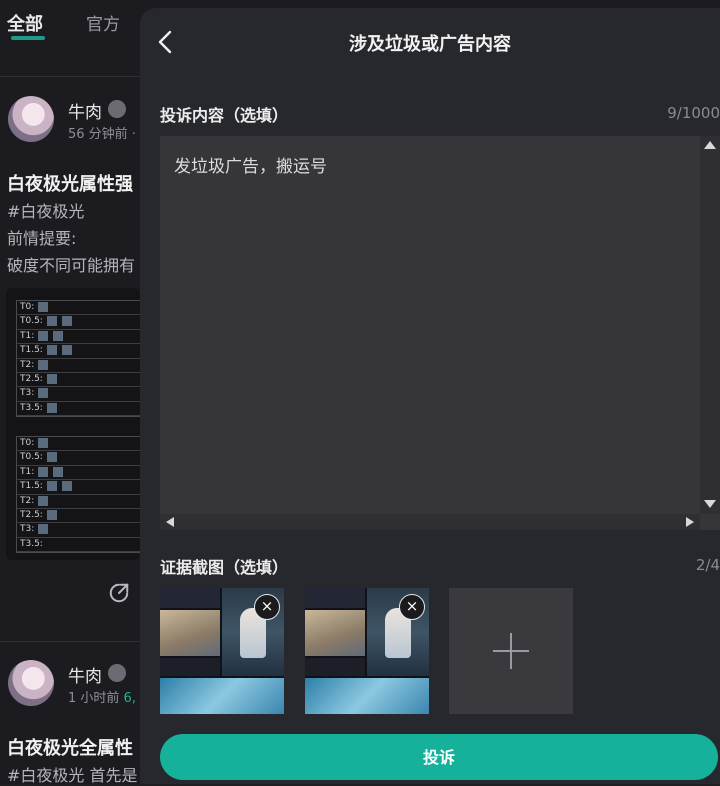  What do you see at coordinates (224, 567) in the screenshot?
I see `evidence-label: 证据截图（选填）` at bounding box center [224, 567].